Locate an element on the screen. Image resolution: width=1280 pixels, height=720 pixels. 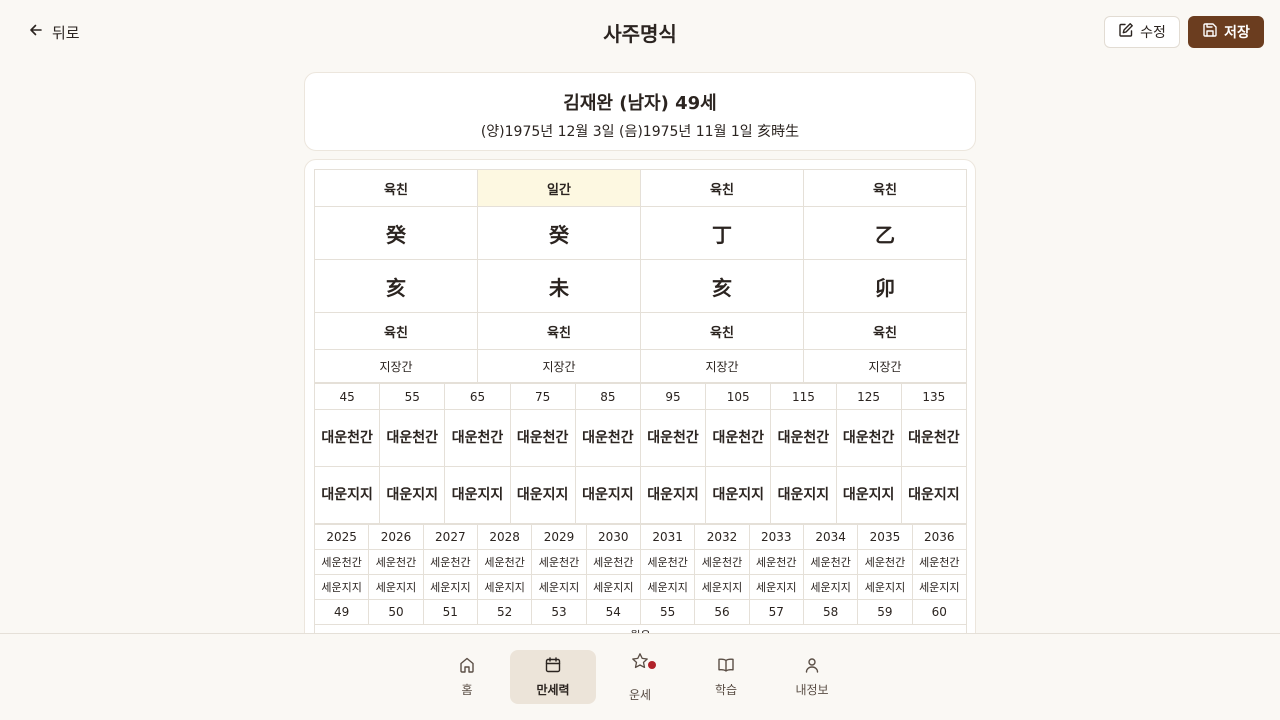
seun-year: 2028 is located at coordinates (504, 537).